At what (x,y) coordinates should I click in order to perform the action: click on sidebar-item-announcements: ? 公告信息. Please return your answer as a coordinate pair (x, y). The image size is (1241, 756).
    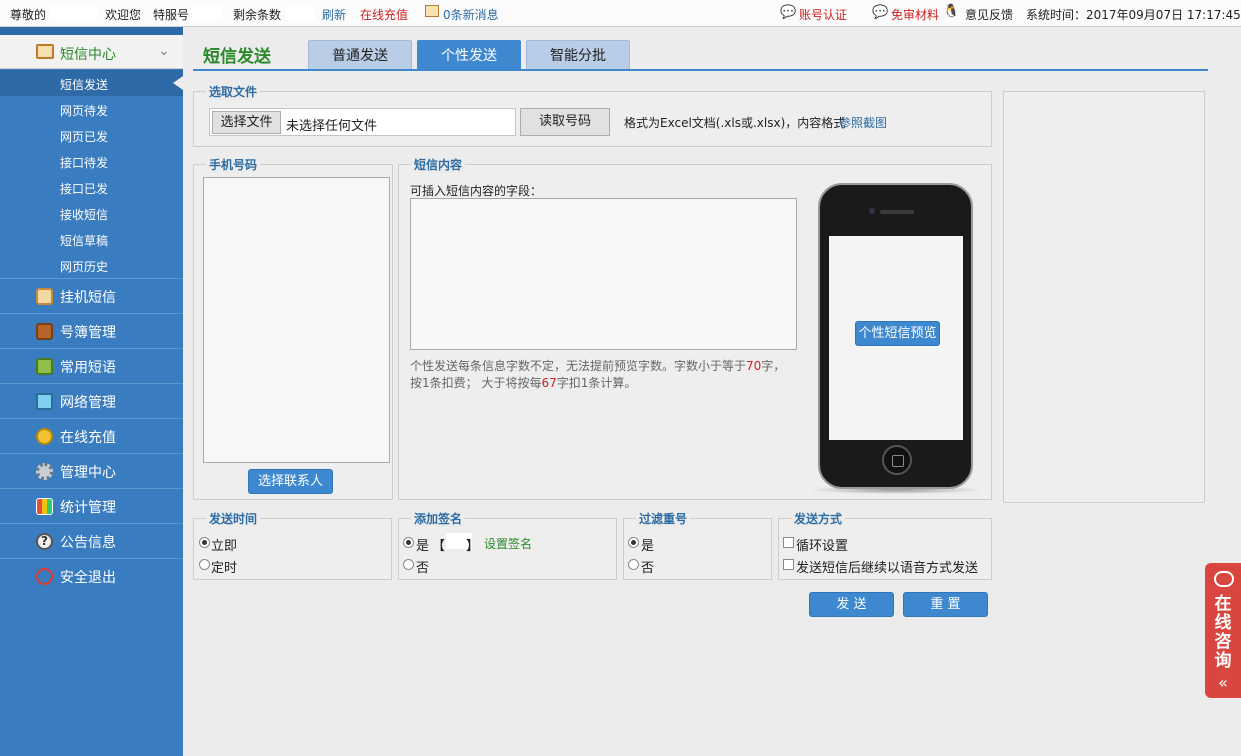
    Looking at the image, I should click on (91, 540).